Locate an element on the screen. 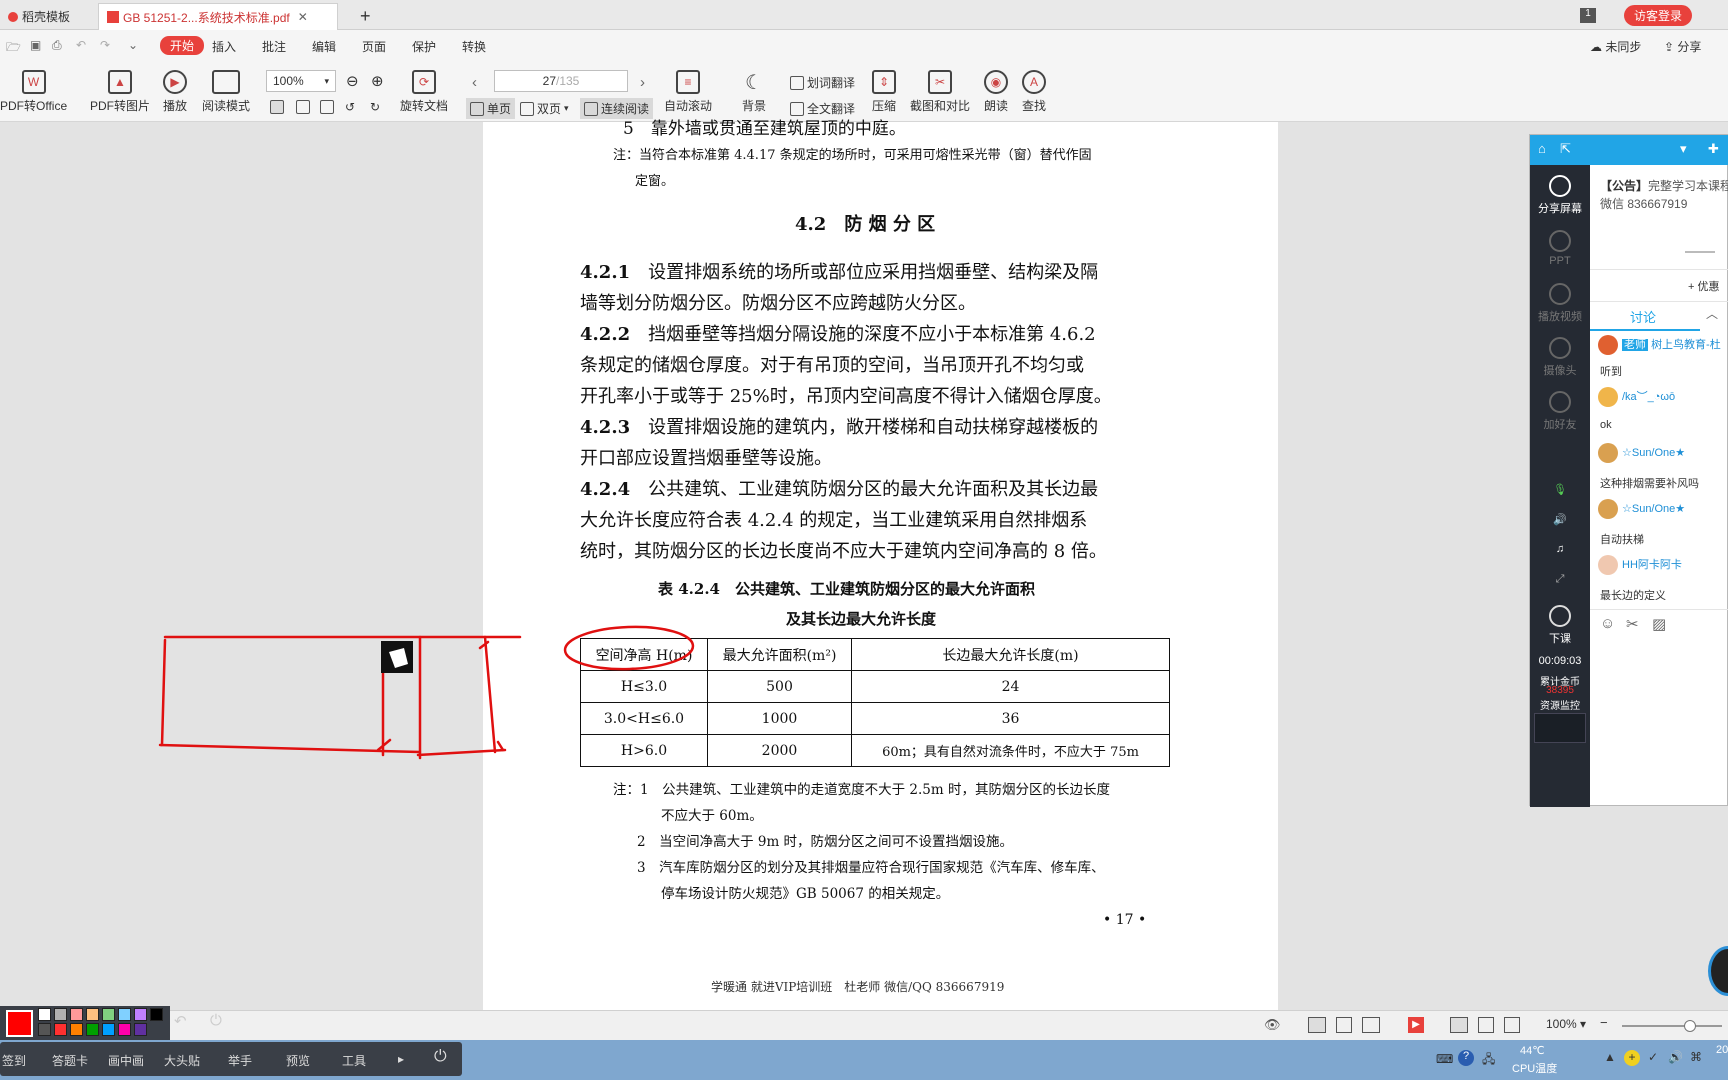 Image resolution: width=1728 pixels, height=1080 pixels. home-icon: ⌂ is located at coordinates (1542, 148).